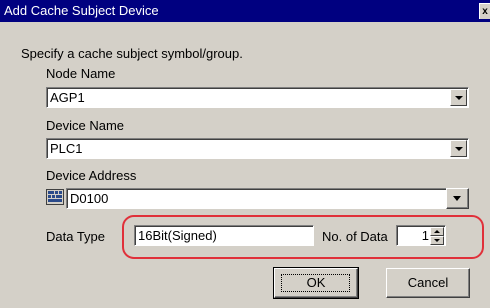  Describe the element at coordinates (257, 148) in the screenshot. I see `device-name-combobox: PLC1` at that location.